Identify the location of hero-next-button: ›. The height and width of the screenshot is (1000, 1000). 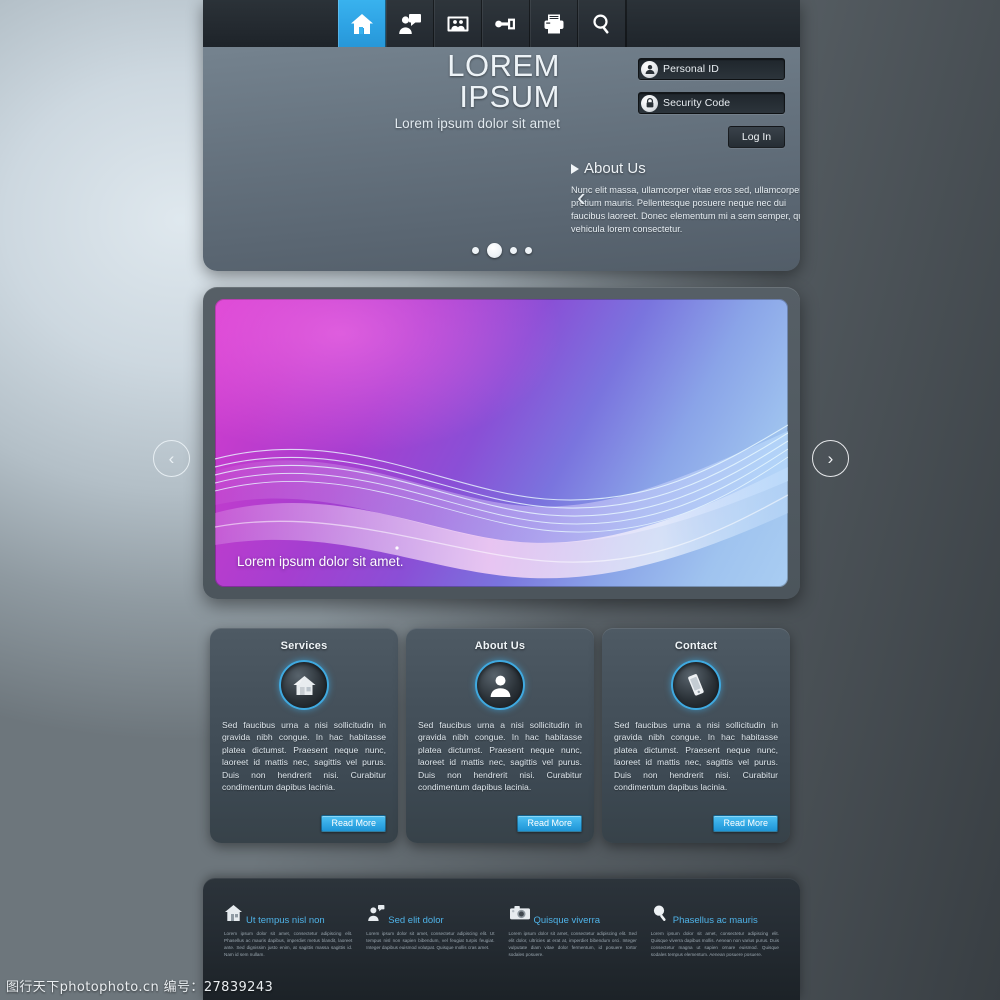
(830, 458).